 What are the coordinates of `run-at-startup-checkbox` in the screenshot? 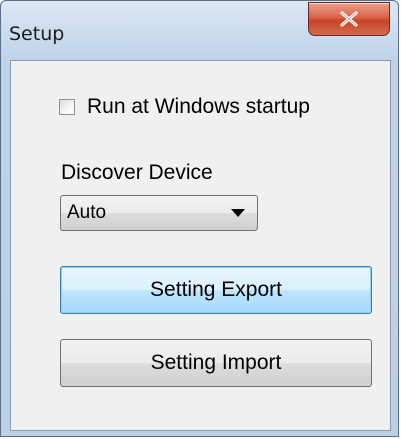 It's located at (67, 107).